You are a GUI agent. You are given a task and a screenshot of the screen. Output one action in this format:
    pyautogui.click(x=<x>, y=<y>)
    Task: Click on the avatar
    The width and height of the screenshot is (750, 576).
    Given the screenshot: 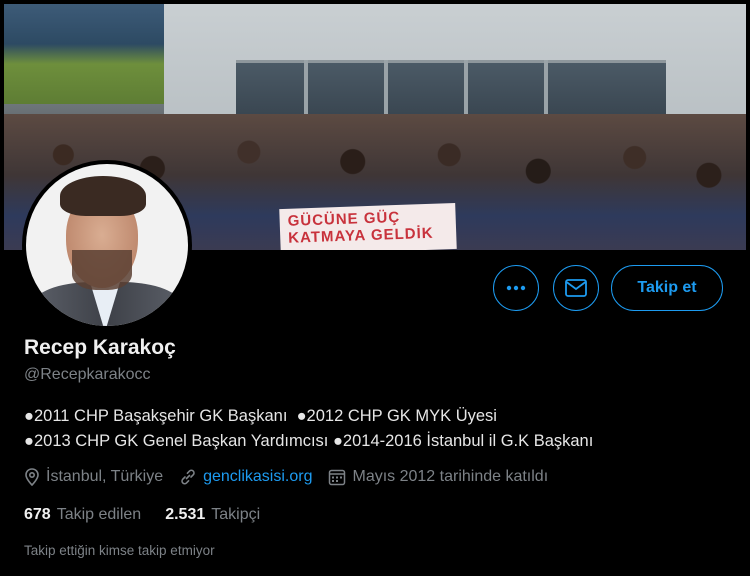 What is the action you would take?
    pyautogui.click(x=107, y=245)
    